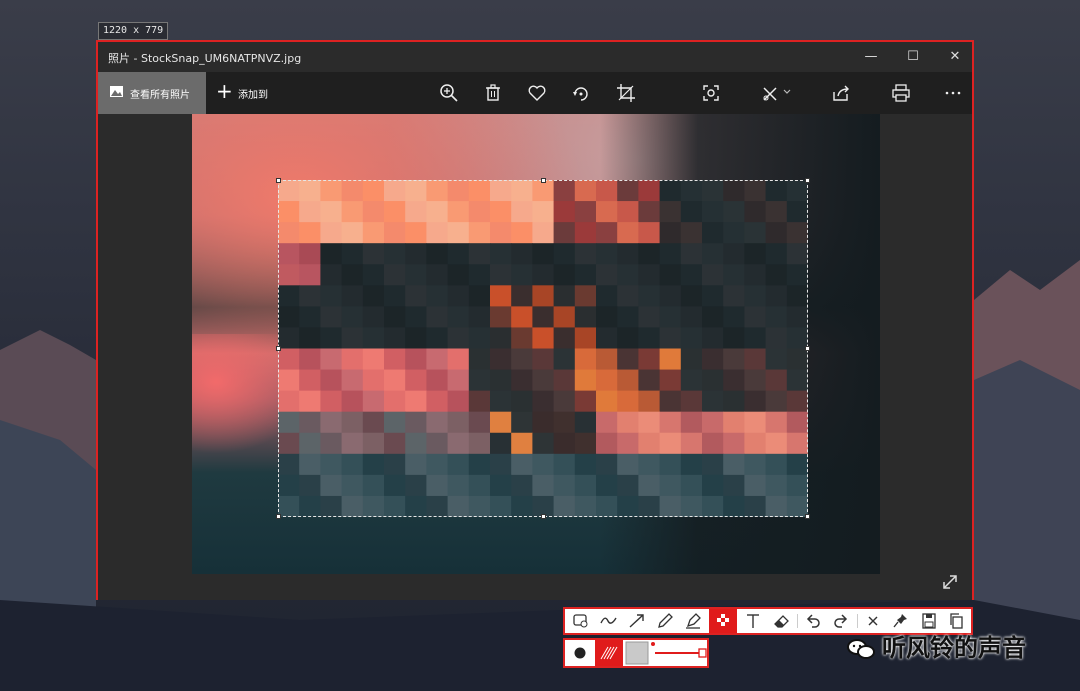 This screenshot has width=1080, height=691. What do you see at coordinates (160, 95) in the screenshot?
I see `view-all-photos-label: 查看所有照片` at bounding box center [160, 95].